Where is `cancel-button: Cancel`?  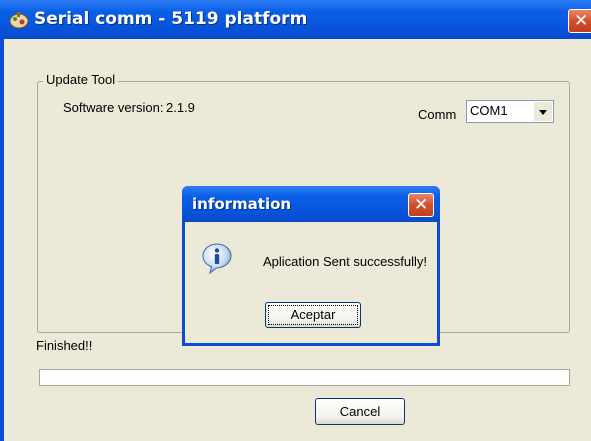 cancel-button: Cancel is located at coordinates (360, 411).